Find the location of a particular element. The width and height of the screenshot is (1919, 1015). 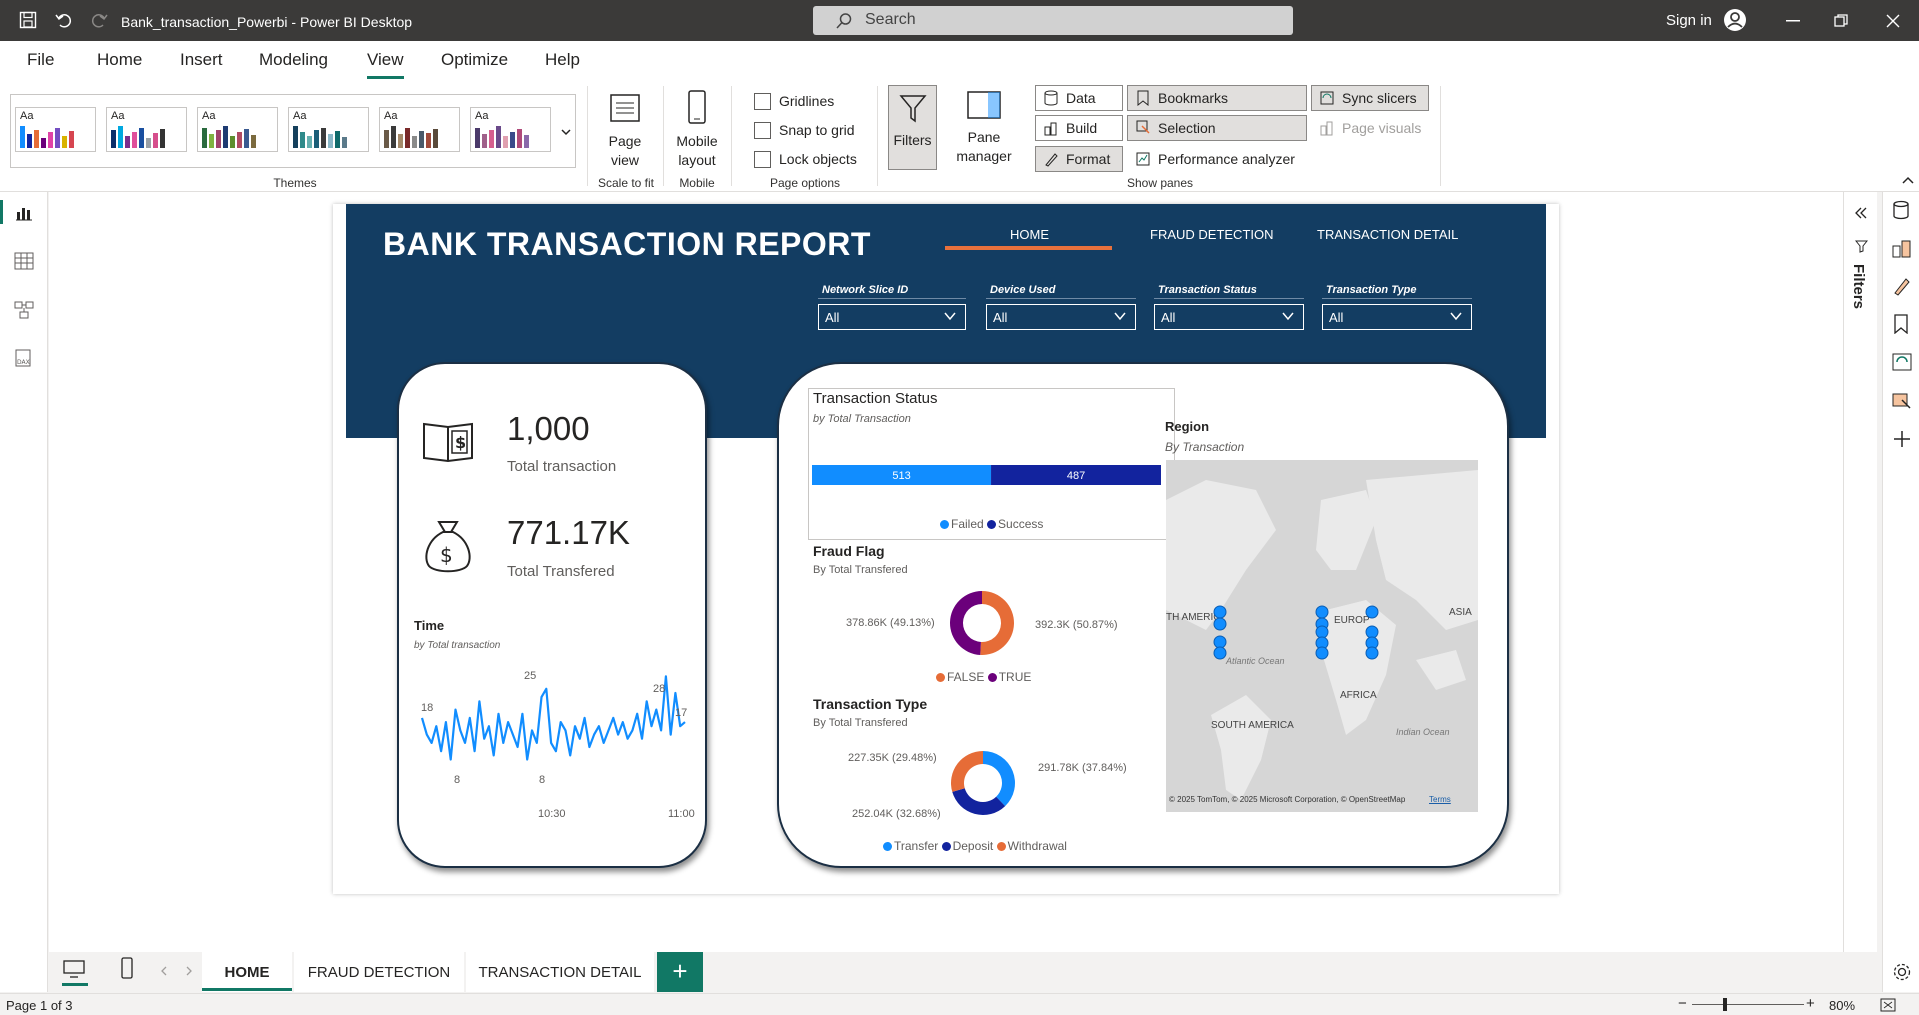

snap-to-grid-checkbox: Snap to grid is located at coordinates (804, 130).